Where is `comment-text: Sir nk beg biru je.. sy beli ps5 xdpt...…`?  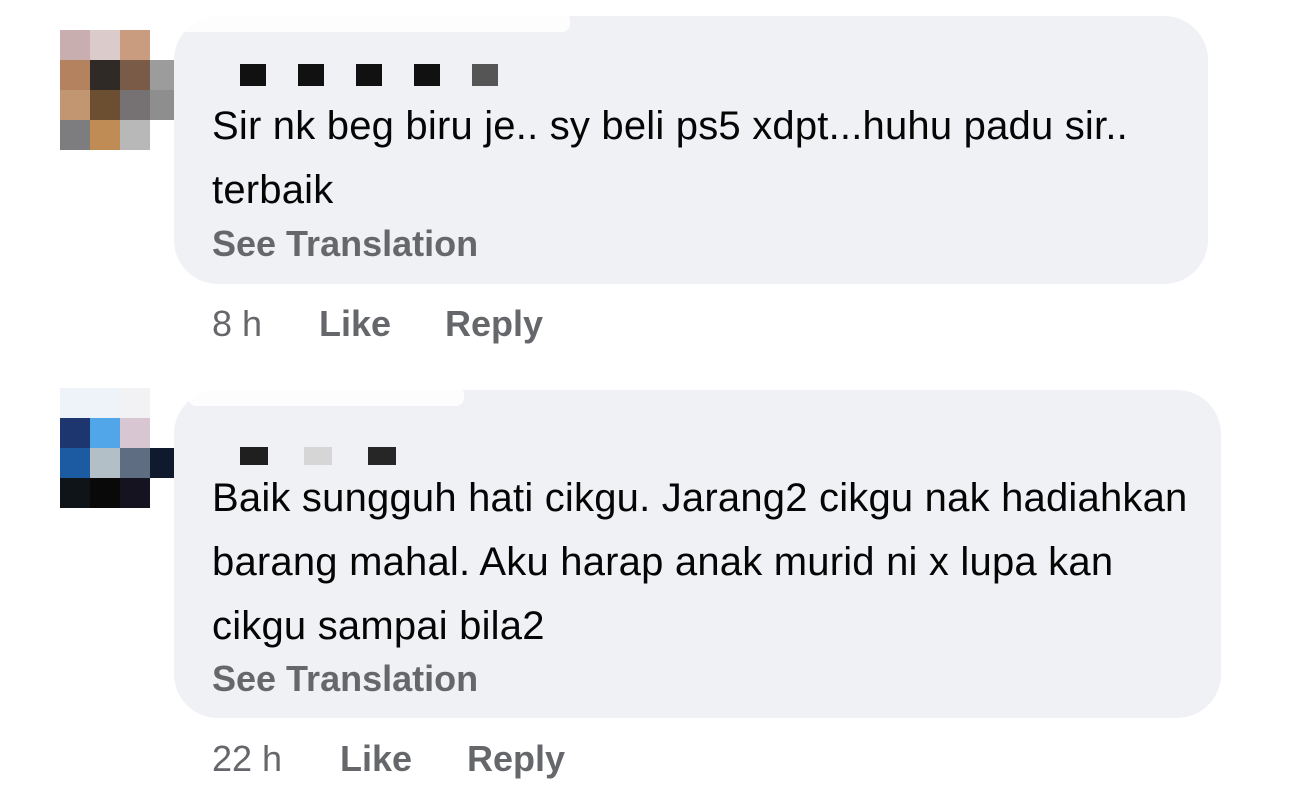
comment-text: Sir nk beg biru je.. sy beli ps5 xdpt...… is located at coordinates (670, 158).